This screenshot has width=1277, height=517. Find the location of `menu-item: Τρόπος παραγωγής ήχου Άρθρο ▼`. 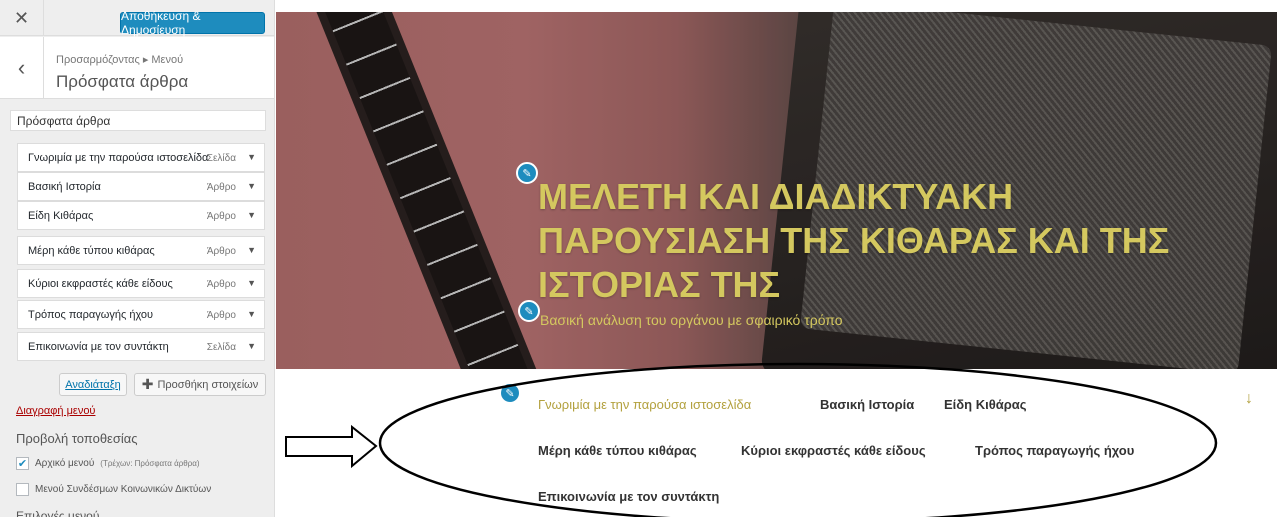

menu-item: Τρόπος παραγωγής ήχου Άρθρο ▼ is located at coordinates (141, 314).